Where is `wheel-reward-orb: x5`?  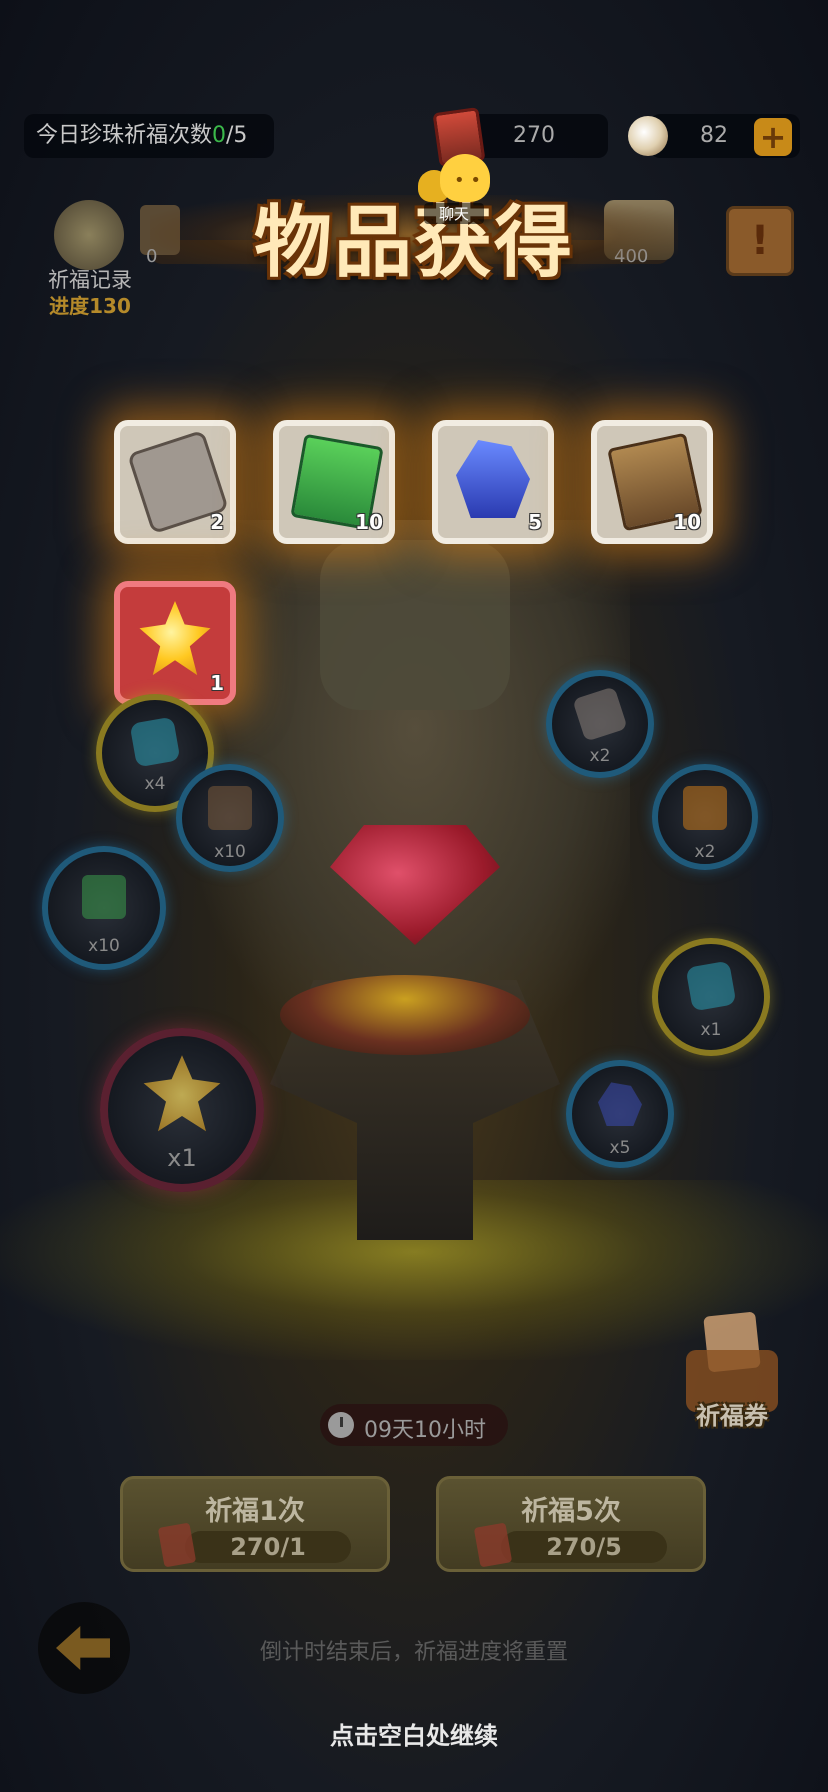
wheel-reward-orb: x5 is located at coordinates (620, 1114).